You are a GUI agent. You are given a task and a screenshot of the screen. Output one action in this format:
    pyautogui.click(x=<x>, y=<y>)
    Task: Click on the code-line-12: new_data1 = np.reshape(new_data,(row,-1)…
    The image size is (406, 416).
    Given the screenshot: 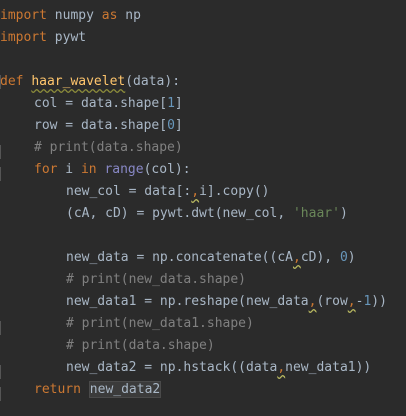 What is the action you would take?
    pyautogui.click(x=226, y=302)
    